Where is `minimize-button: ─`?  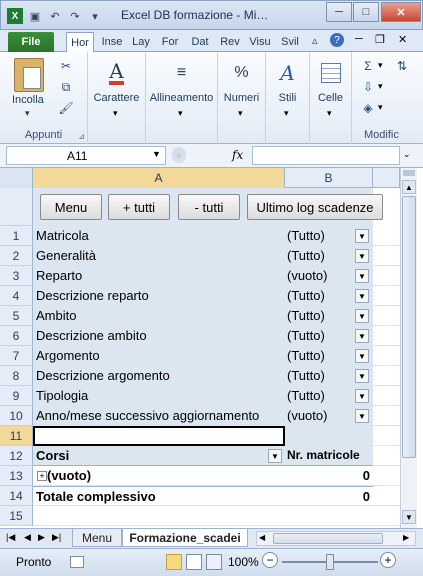 minimize-button: ─ is located at coordinates (339, 12).